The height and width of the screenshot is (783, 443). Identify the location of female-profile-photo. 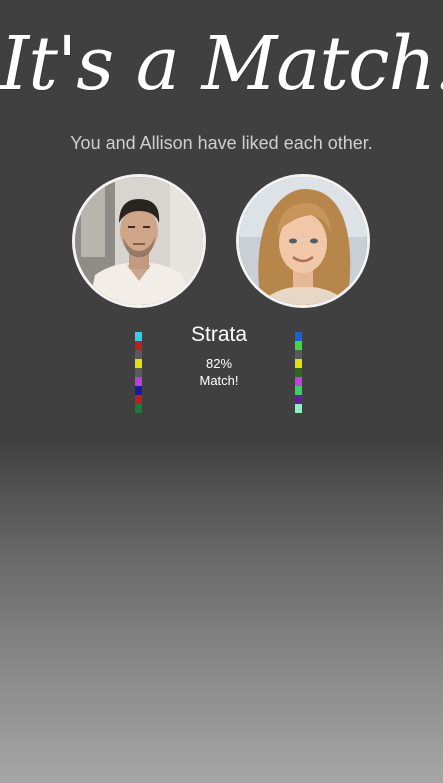
(303, 241).